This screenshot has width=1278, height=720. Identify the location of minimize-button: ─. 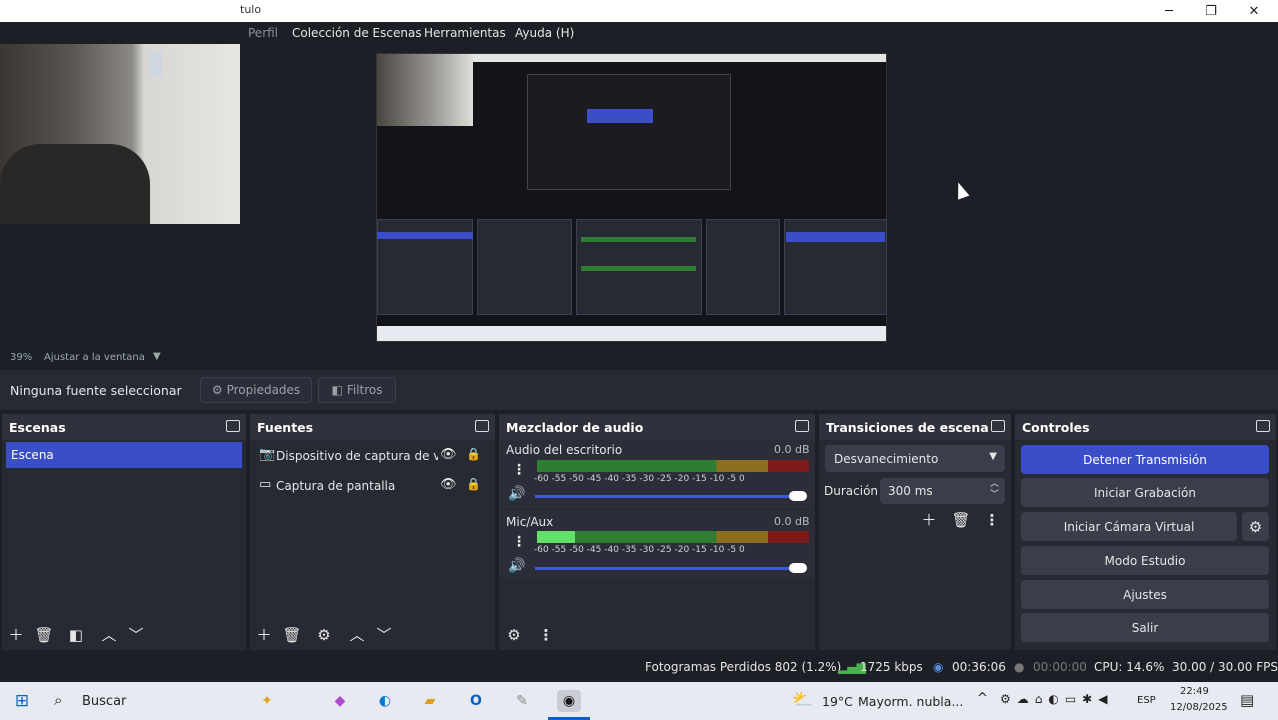
(1169, 11).